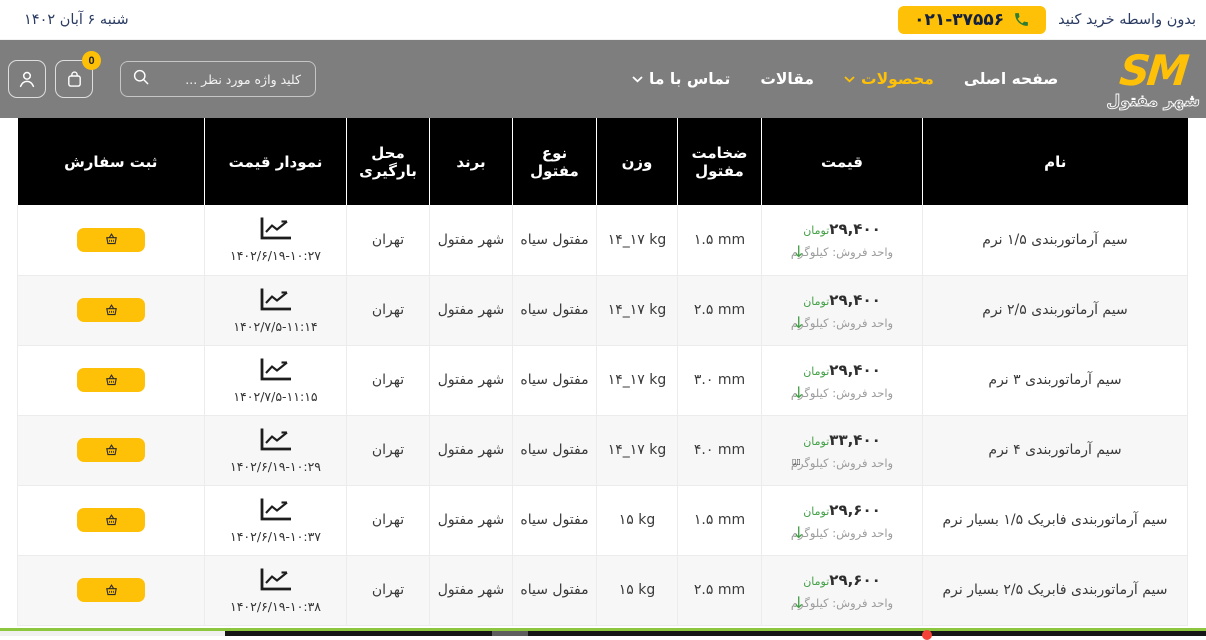 The image size is (1206, 640). I want to click on phone-badge: ۰۲۱-۳۷۵۵۶, so click(972, 19).